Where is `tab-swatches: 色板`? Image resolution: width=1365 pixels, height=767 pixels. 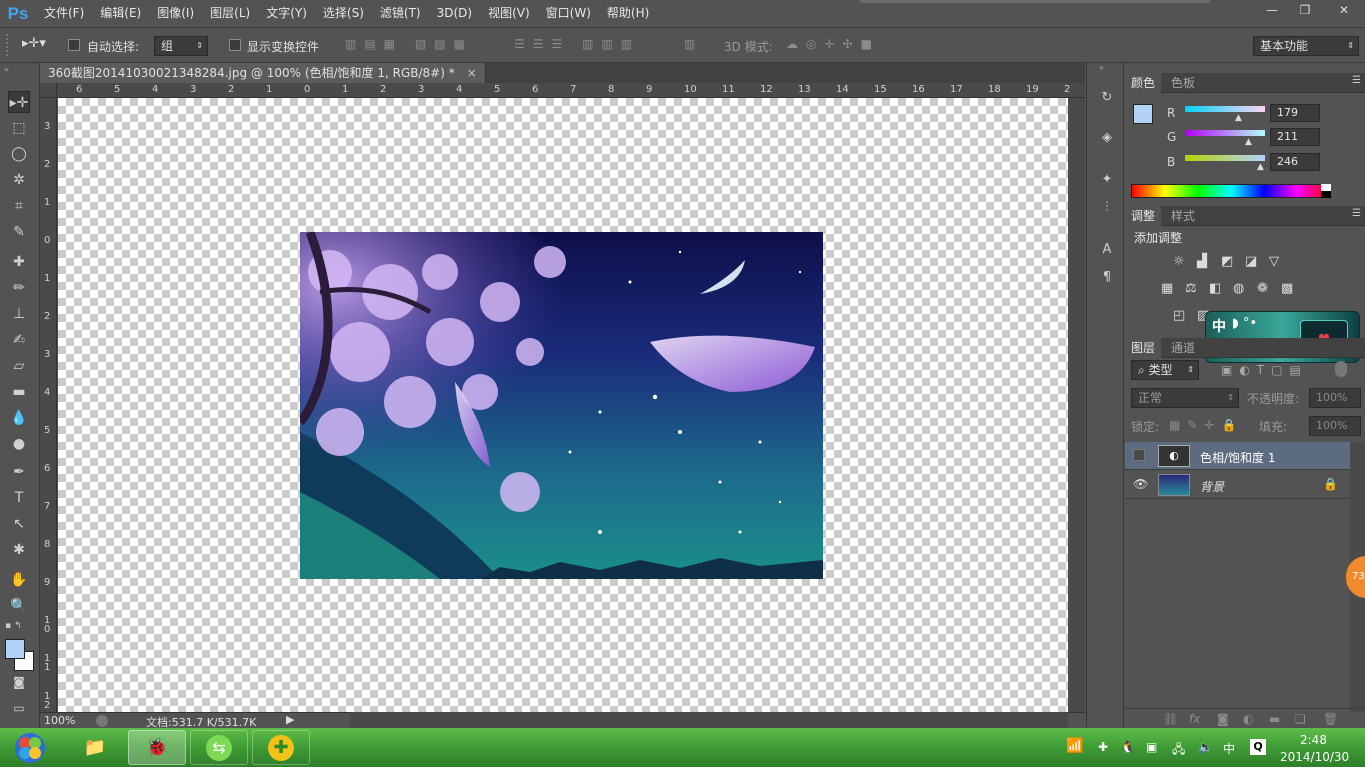 tab-swatches: 色板 is located at coordinates (1183, 83).